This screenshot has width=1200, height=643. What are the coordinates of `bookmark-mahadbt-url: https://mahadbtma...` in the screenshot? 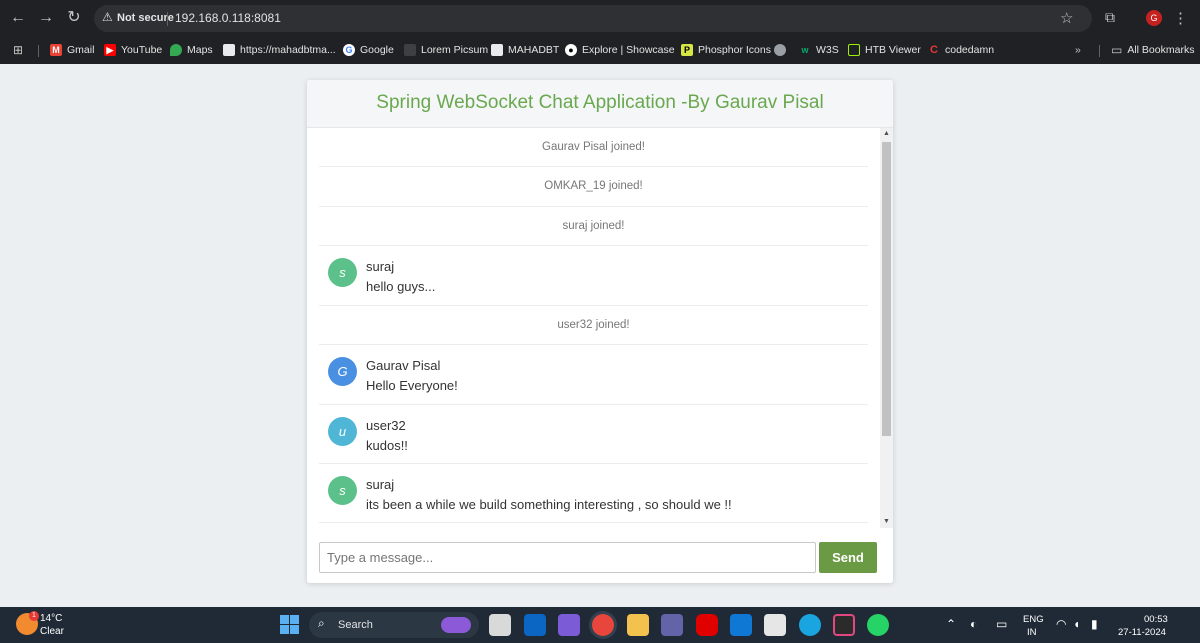 It's located at (279, 50).